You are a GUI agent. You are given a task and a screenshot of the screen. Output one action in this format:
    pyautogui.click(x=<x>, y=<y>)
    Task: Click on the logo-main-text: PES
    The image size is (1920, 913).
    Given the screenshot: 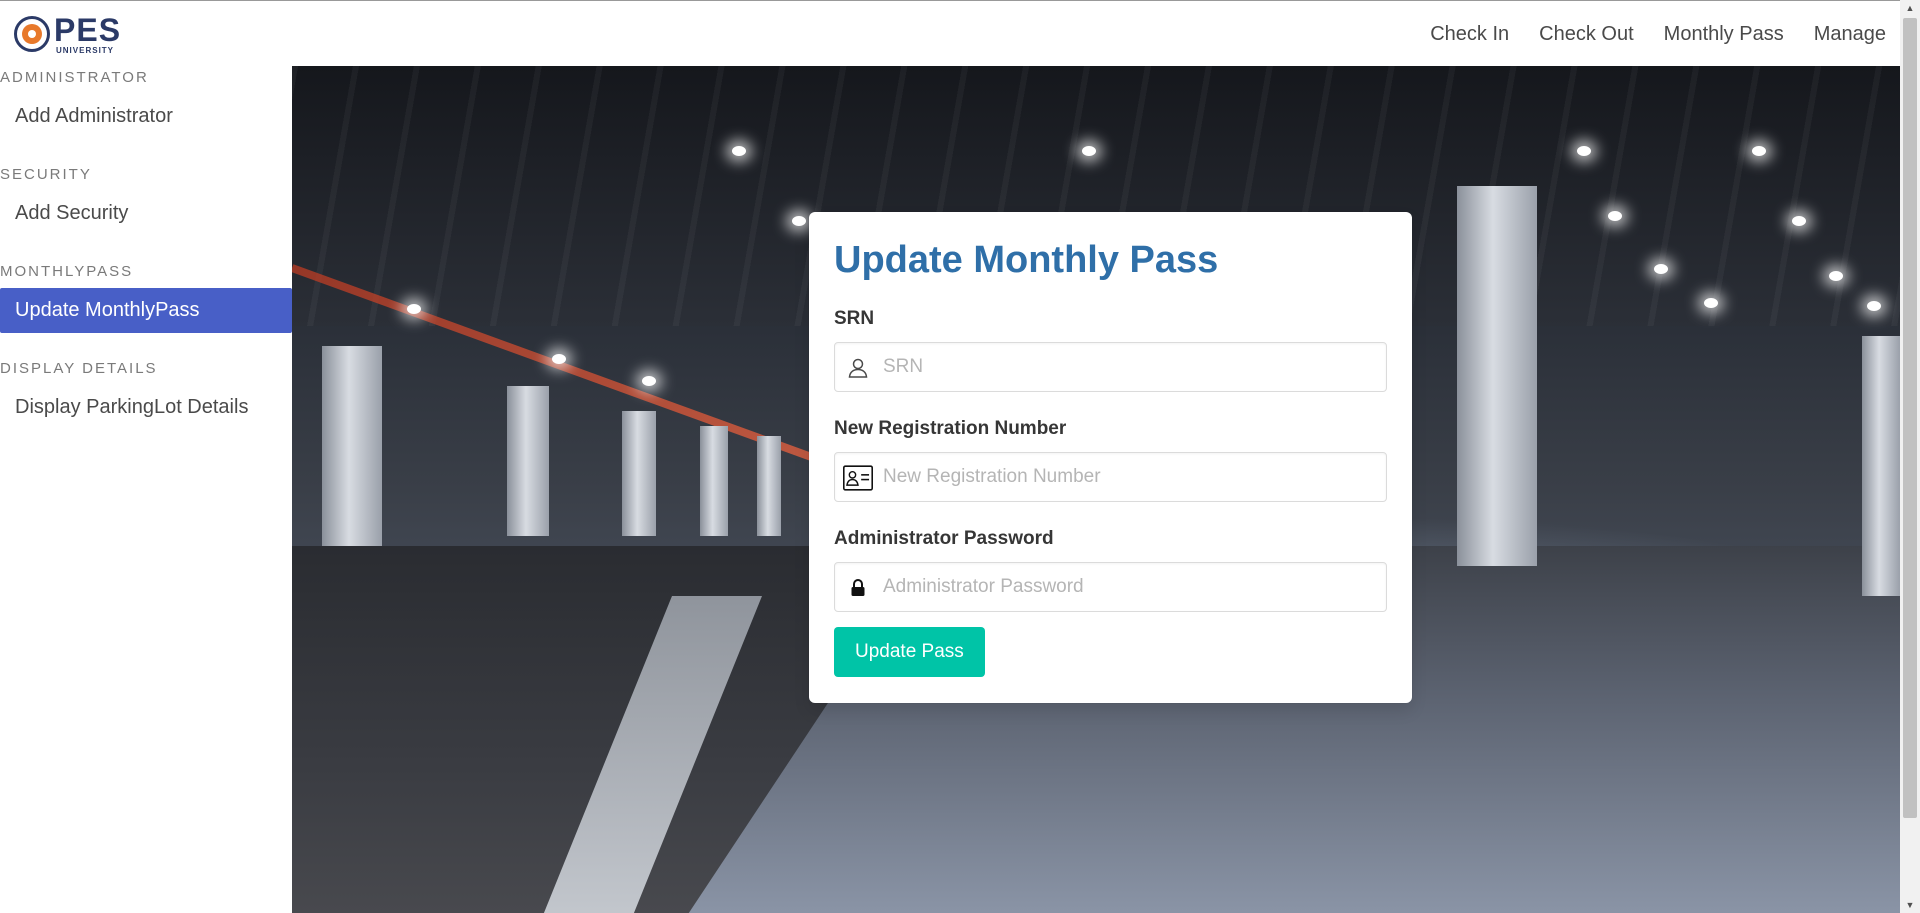 What is the action you would take?
    pyautogui.click(x=88, y=29)
    